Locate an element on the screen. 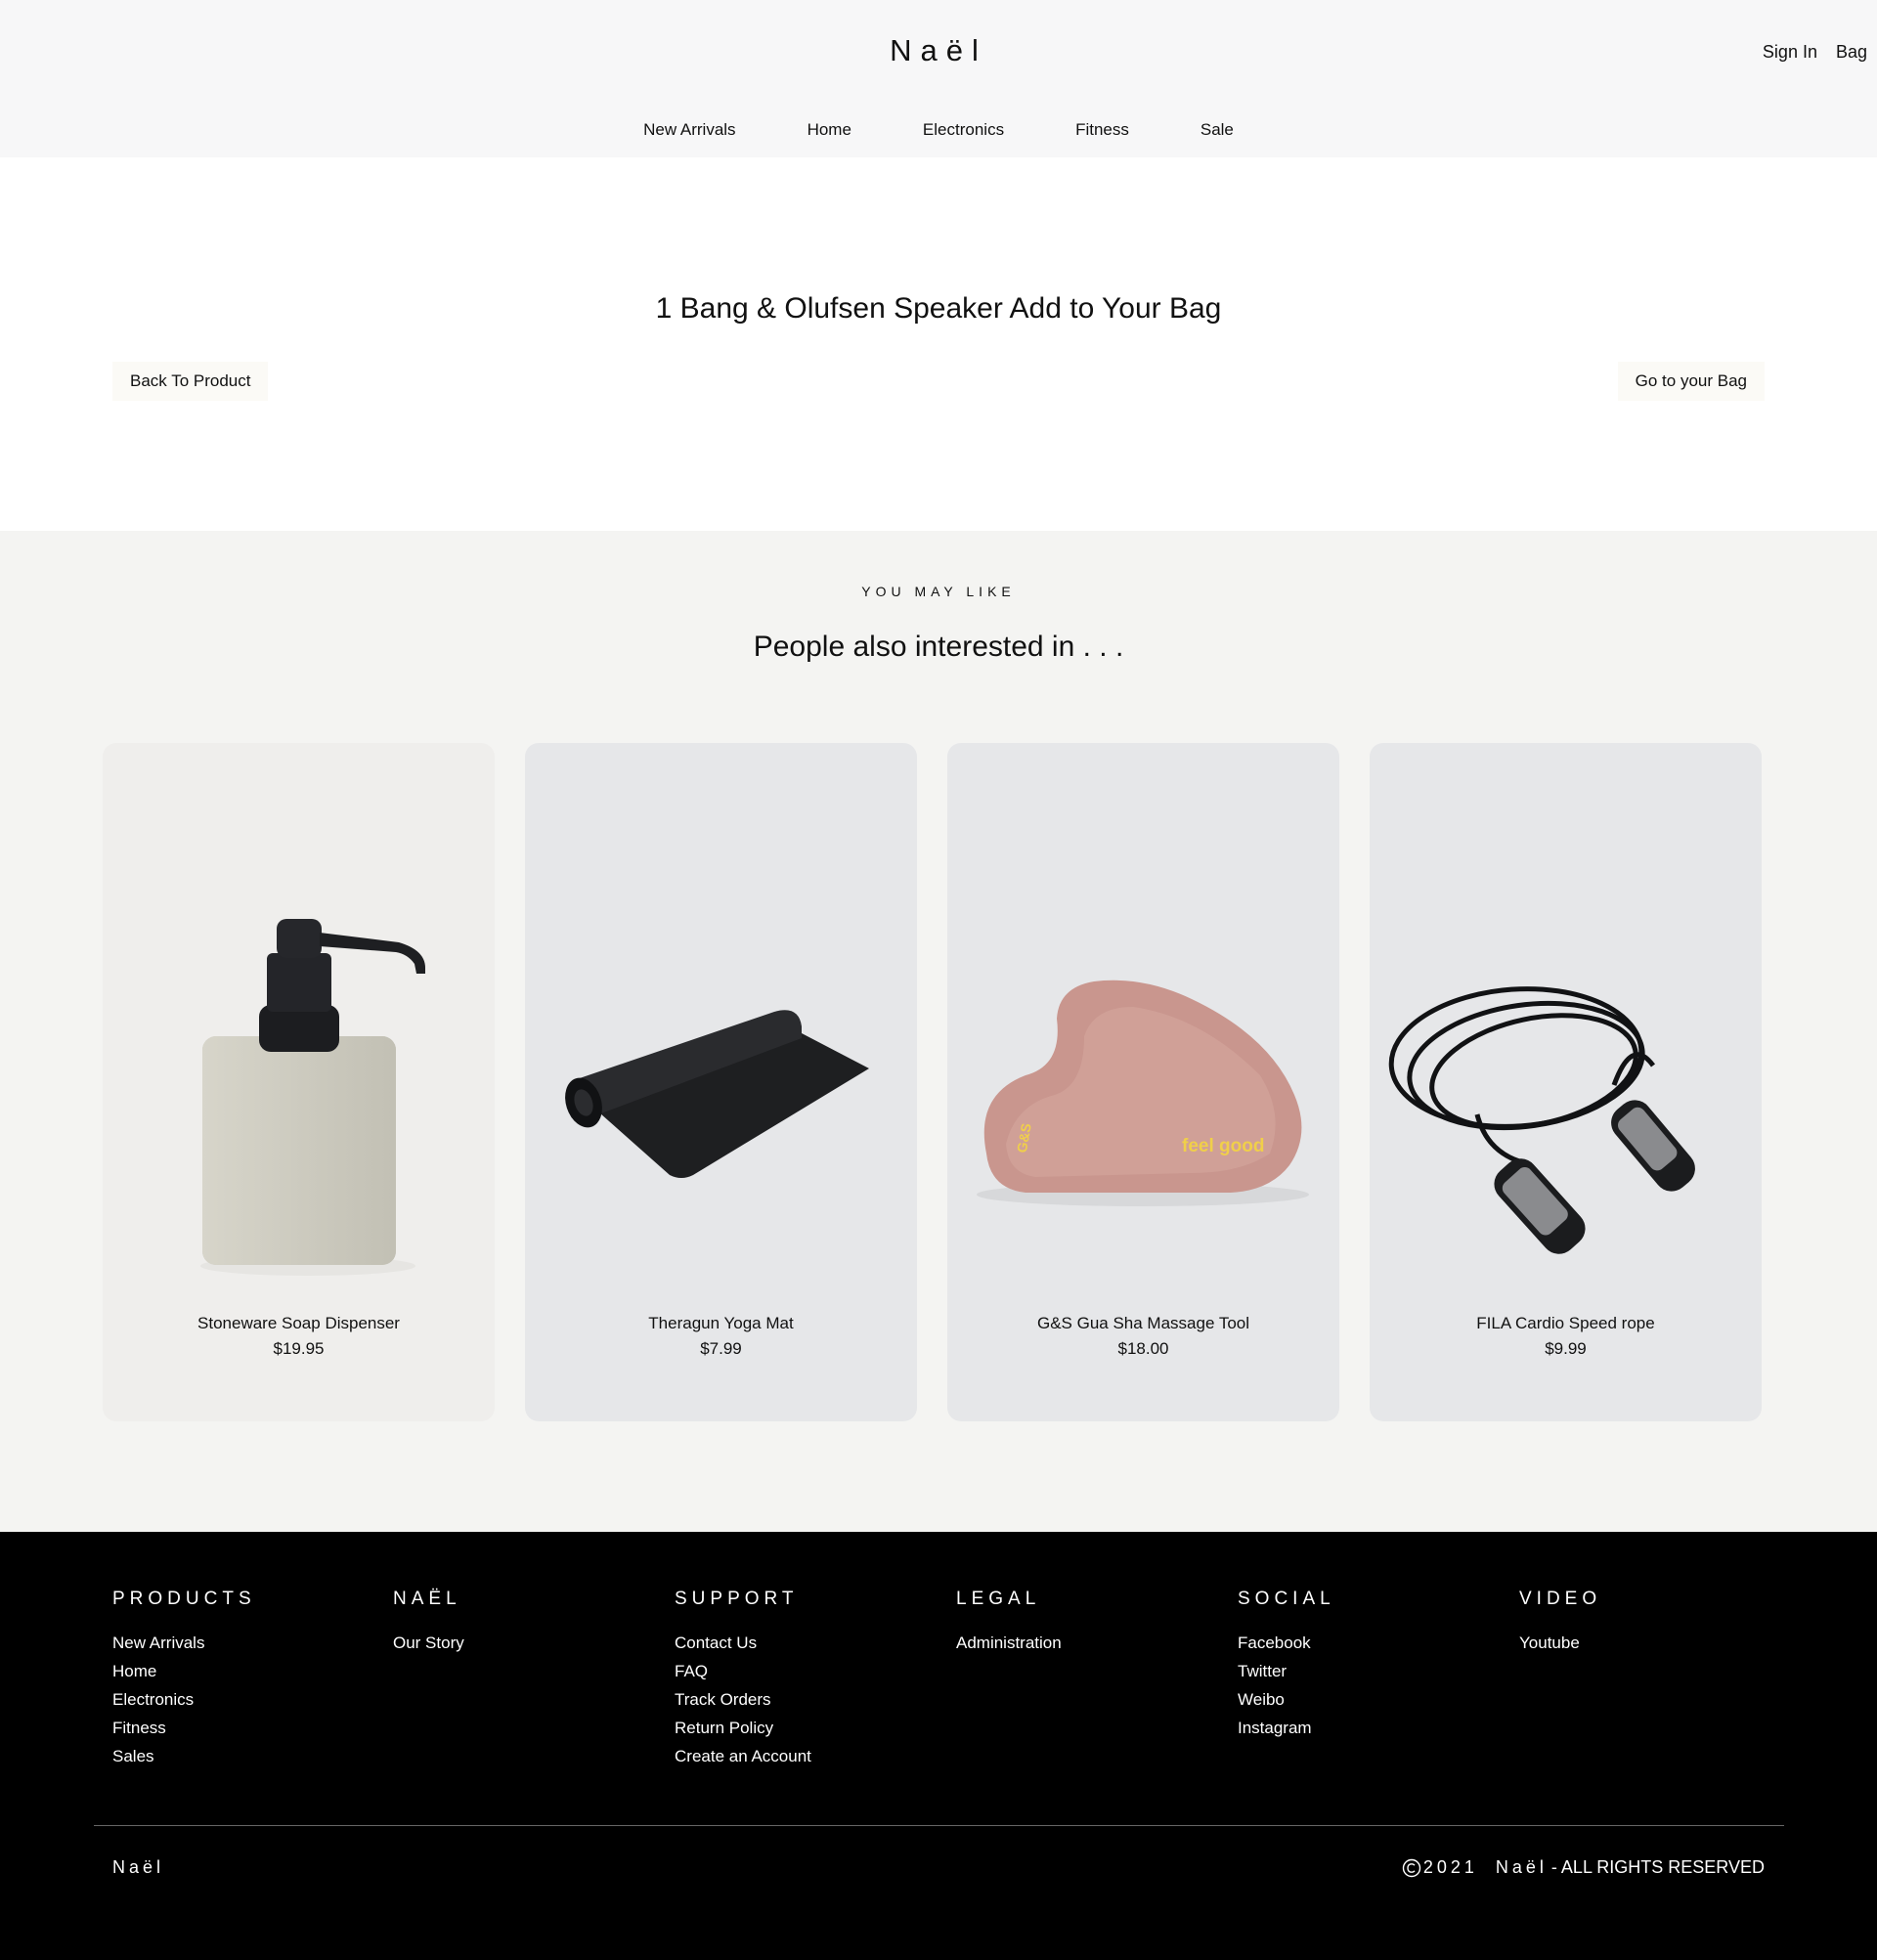 The height and width of the screenshot is (1960, 1877). product-price: $18.00 is located at coordinates (1143, 1349).